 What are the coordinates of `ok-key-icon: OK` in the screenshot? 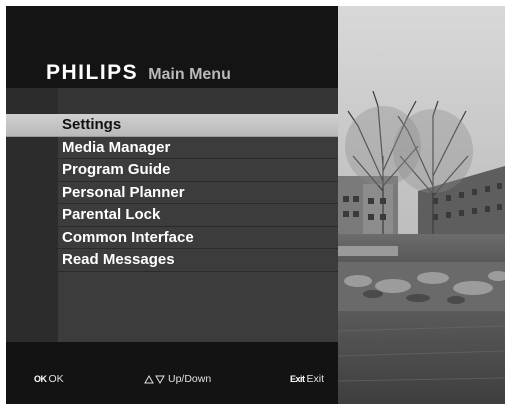 It's located at (40, 379).